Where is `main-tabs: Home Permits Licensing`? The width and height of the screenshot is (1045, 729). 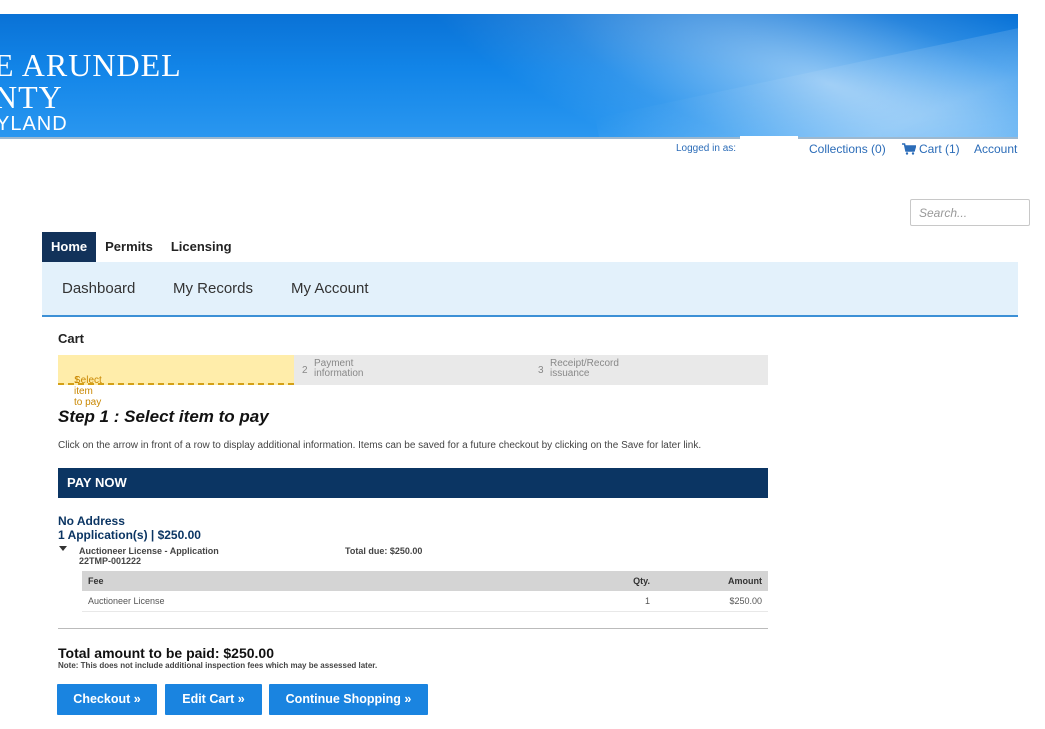 main-tabs: Home Permits Licensing is located at coordinates (141, 250).